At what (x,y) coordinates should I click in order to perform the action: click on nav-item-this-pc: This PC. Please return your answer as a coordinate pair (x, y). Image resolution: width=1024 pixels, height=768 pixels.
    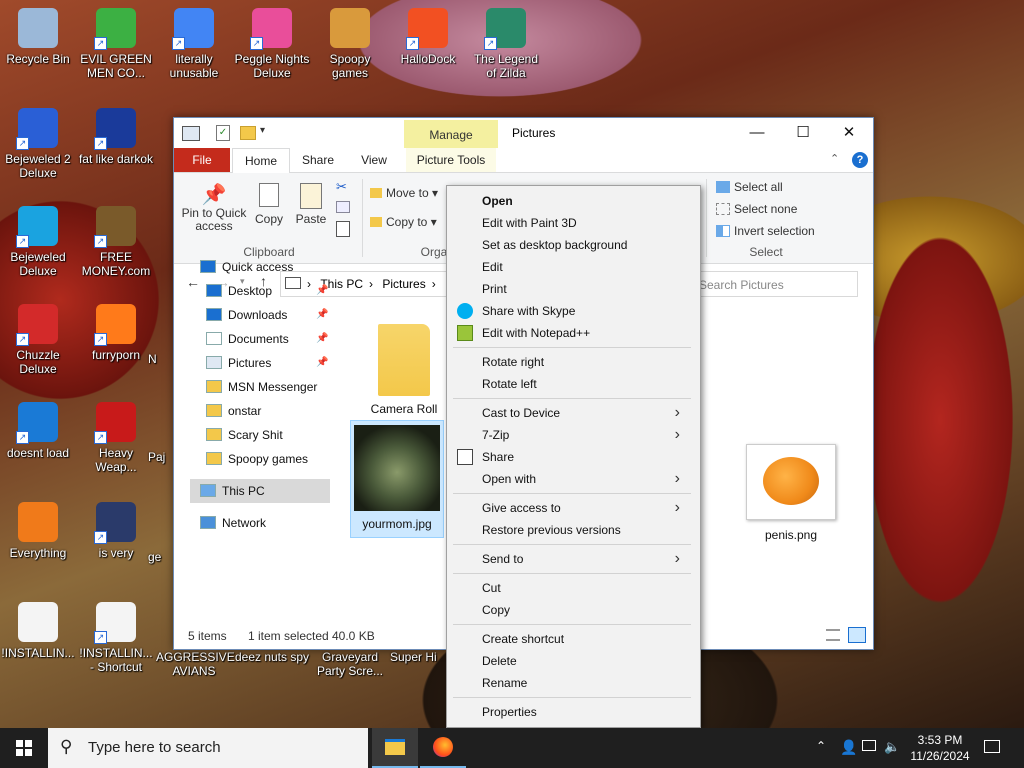
    Looking at the image, I should click on (232, 491).